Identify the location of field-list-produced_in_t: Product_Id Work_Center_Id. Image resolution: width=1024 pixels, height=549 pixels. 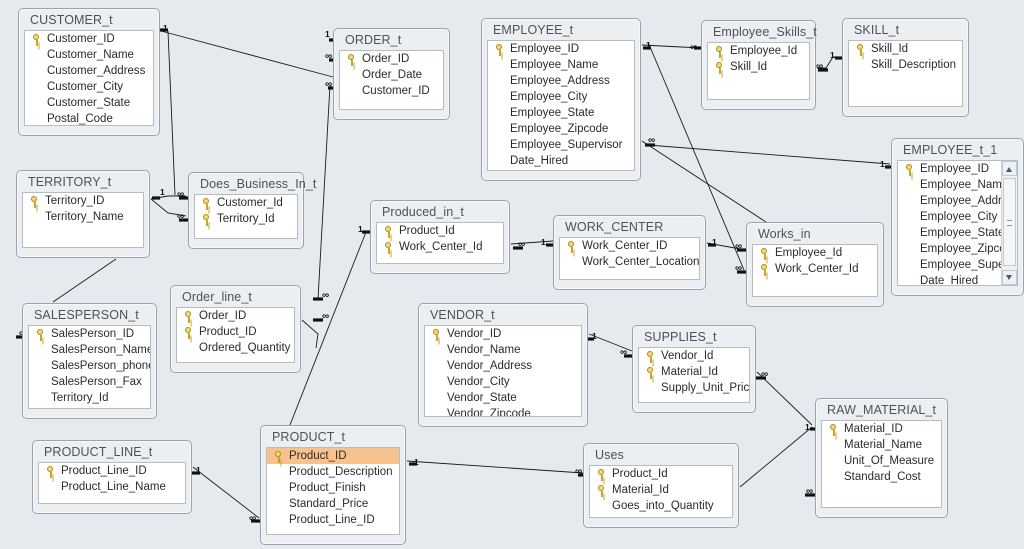
(440, 243).